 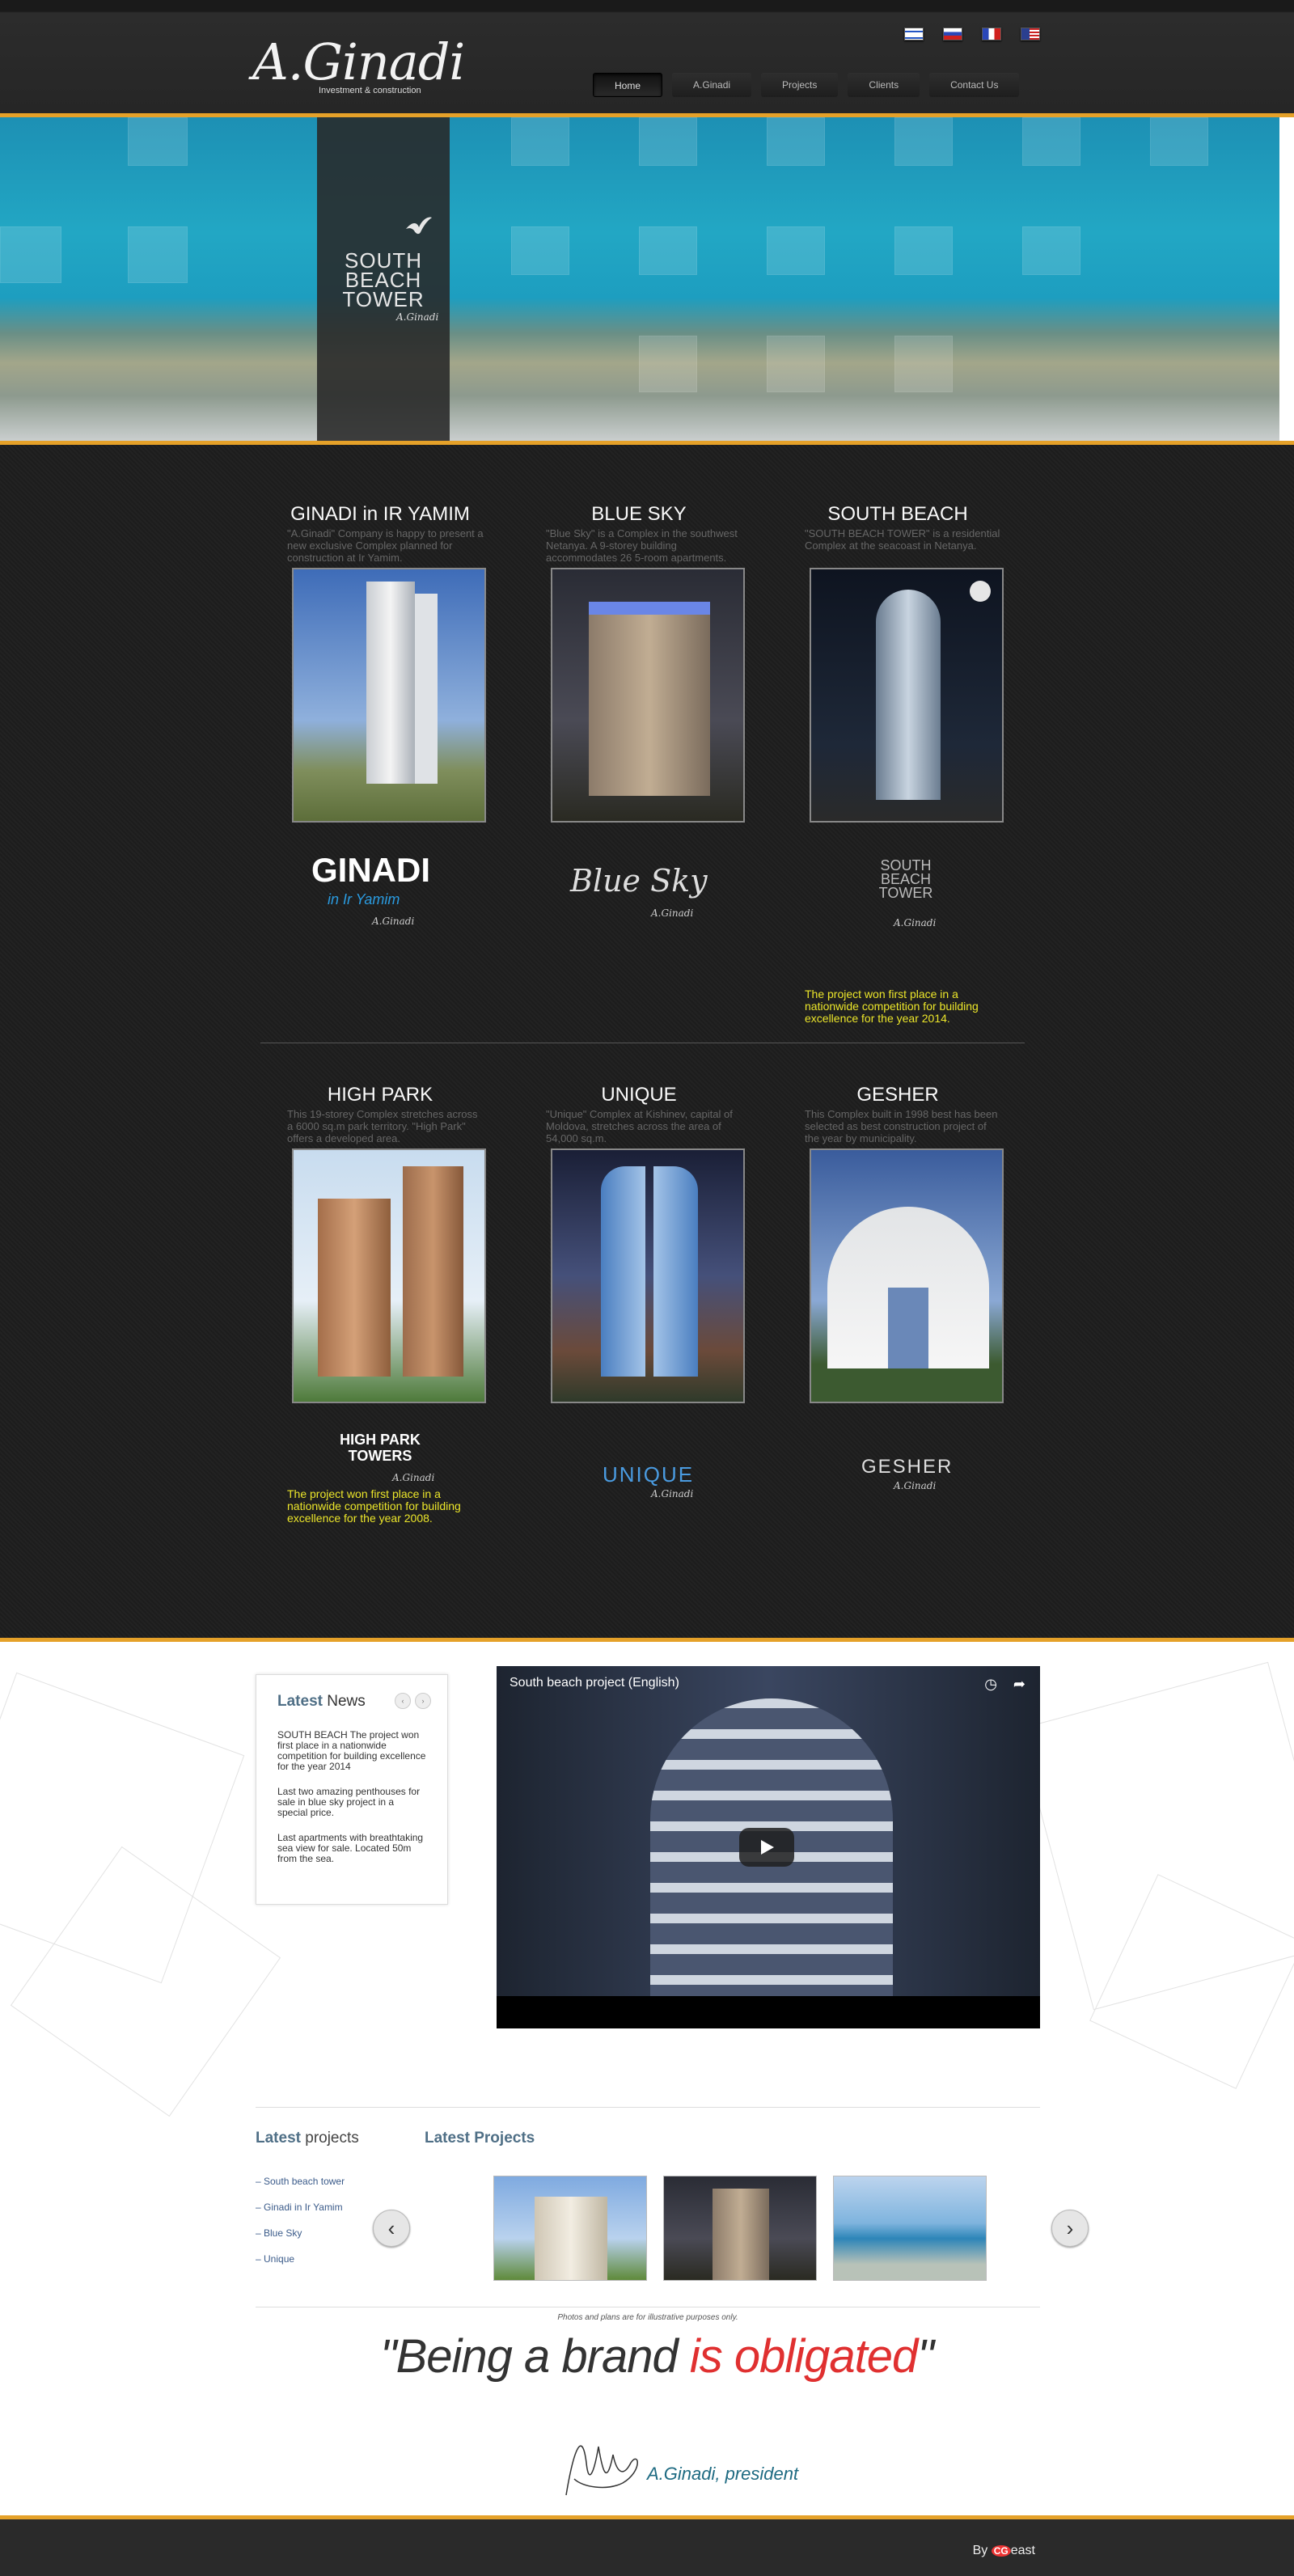 What do you see at coordinates (391, 2228) in the screenshot?
I see `gallery-prev-button: ‹` at bounding box center [391, 2228].